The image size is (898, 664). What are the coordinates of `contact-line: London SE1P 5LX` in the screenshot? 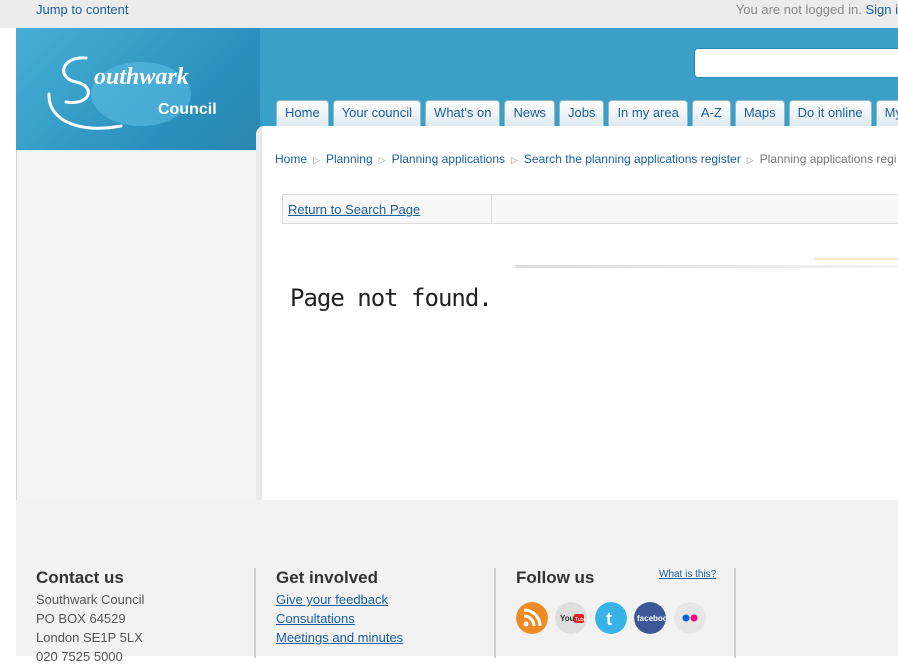 It's located at (89, 637).